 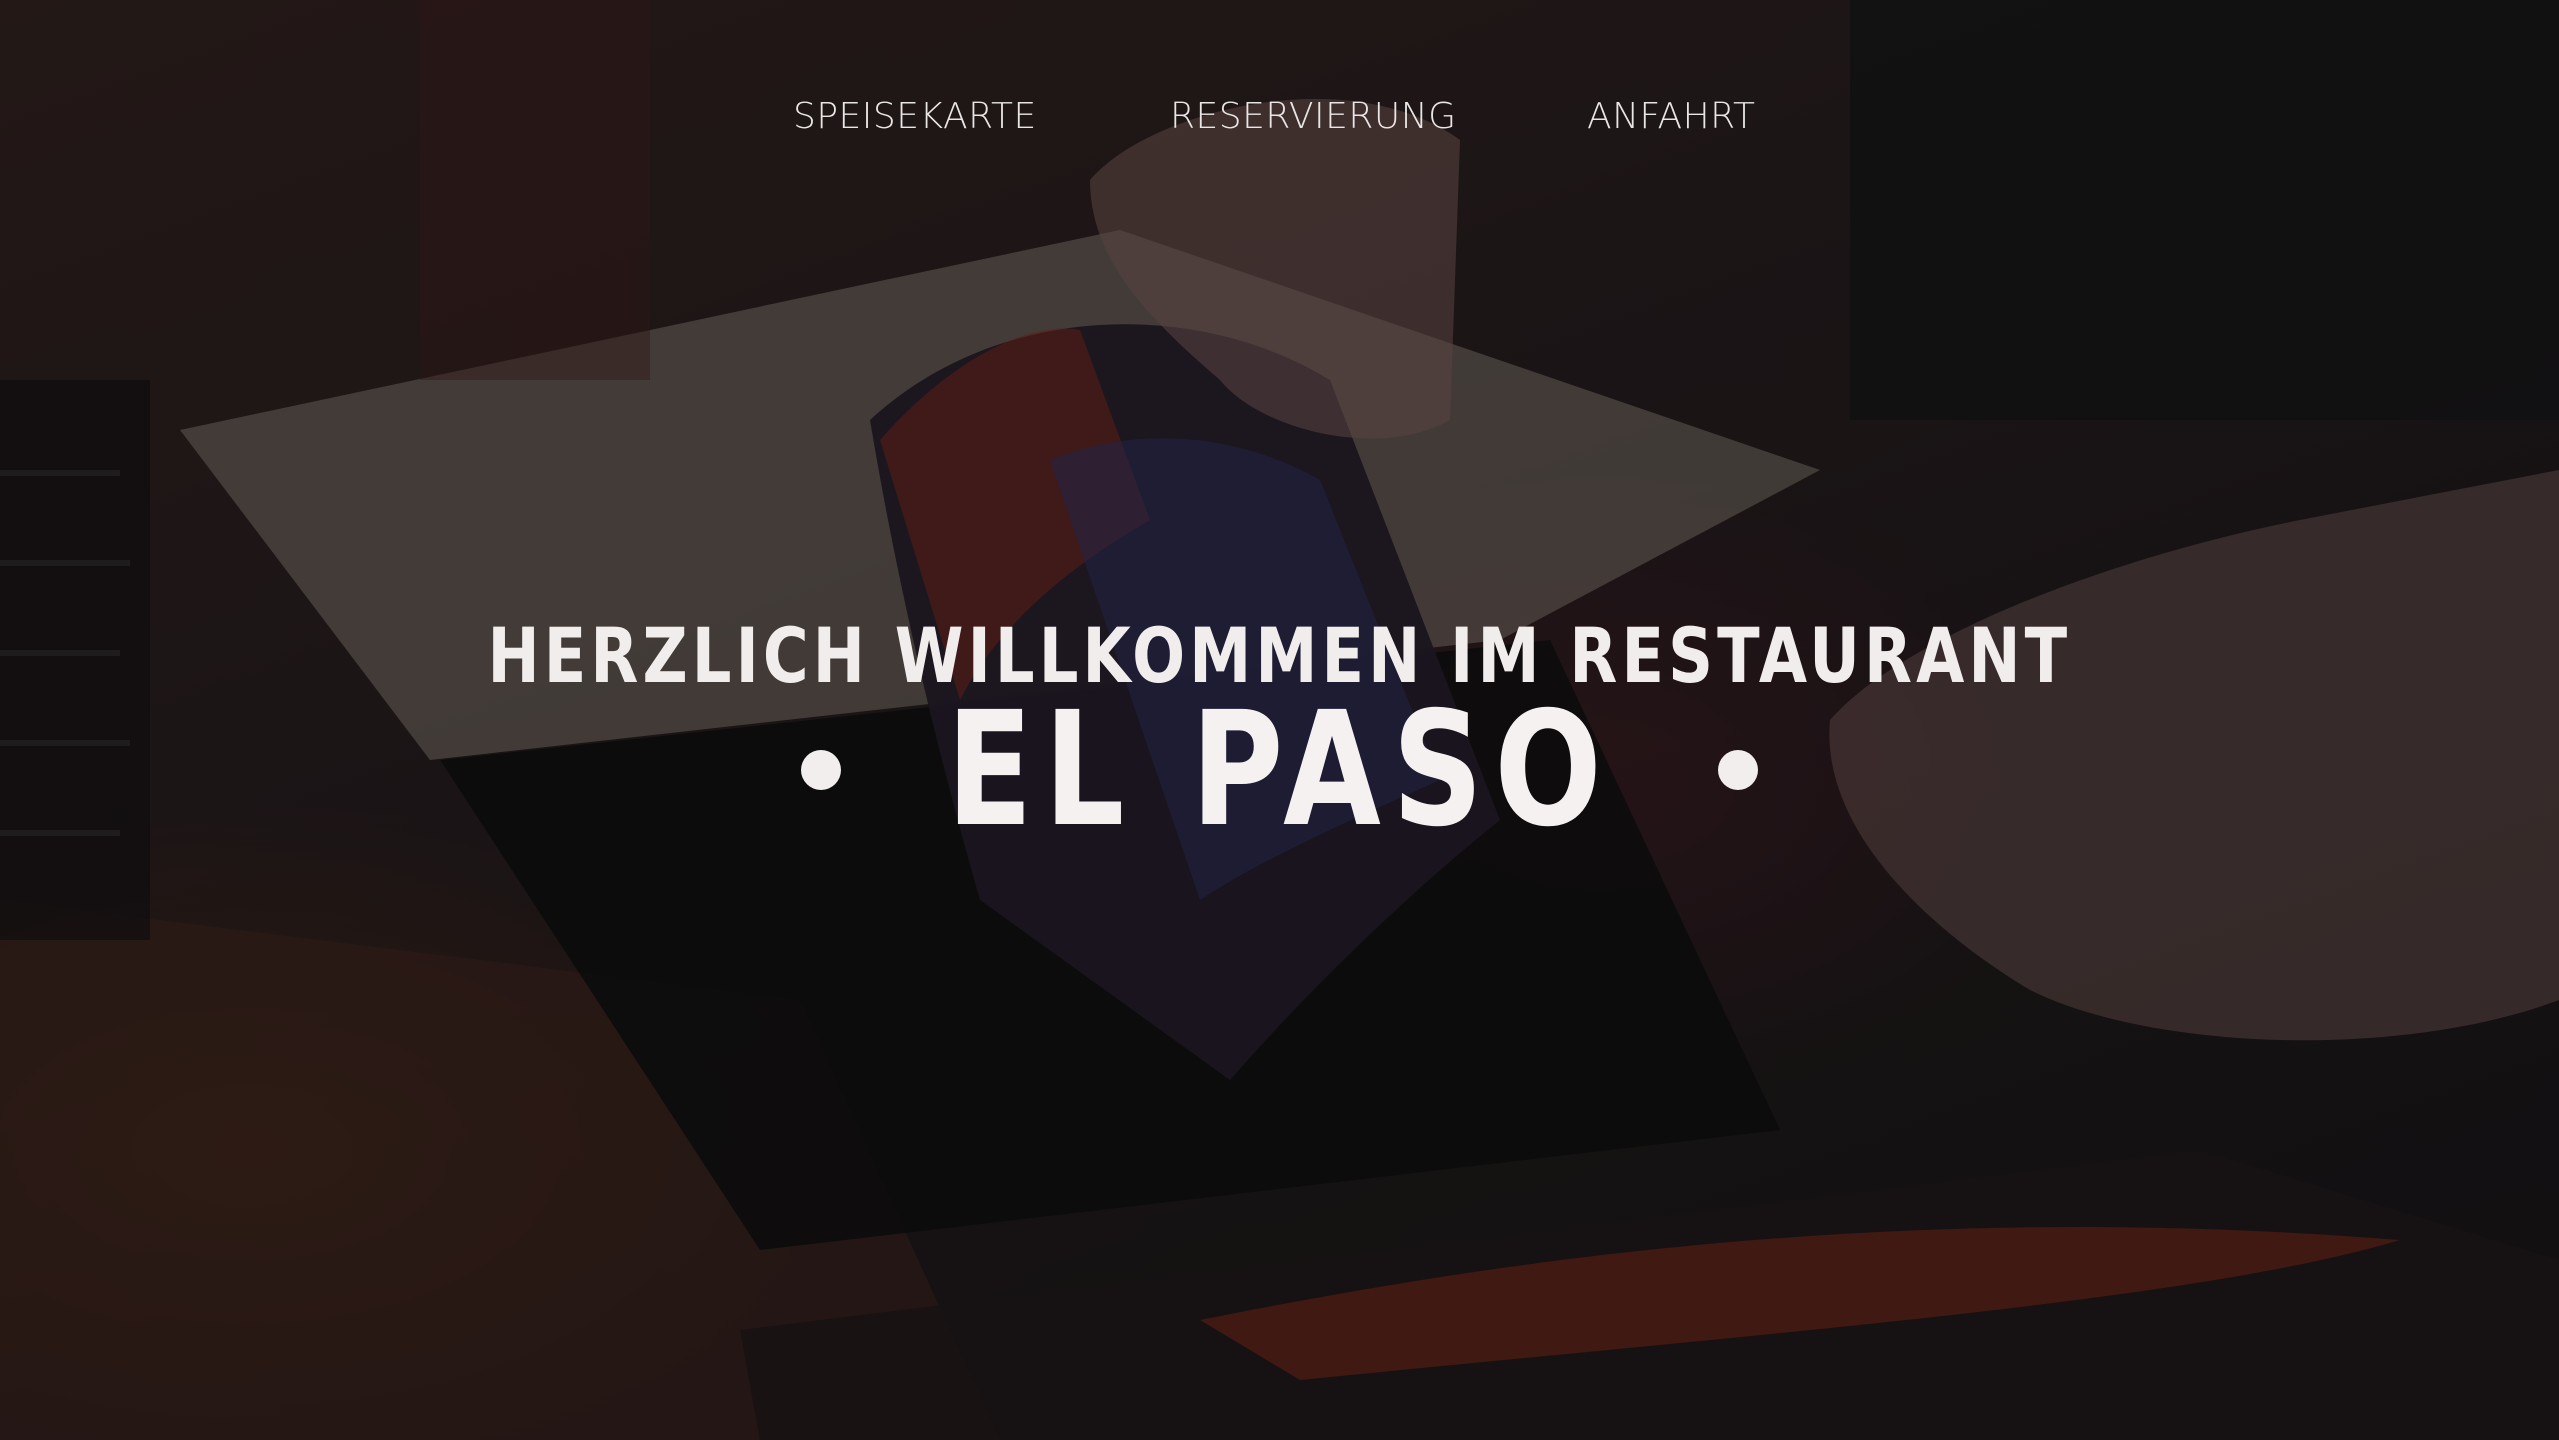 I want to click on main-navigation: SPEISEKARTE RESERVIERUNG ANFAHRT, so click(x=1279, y=126).